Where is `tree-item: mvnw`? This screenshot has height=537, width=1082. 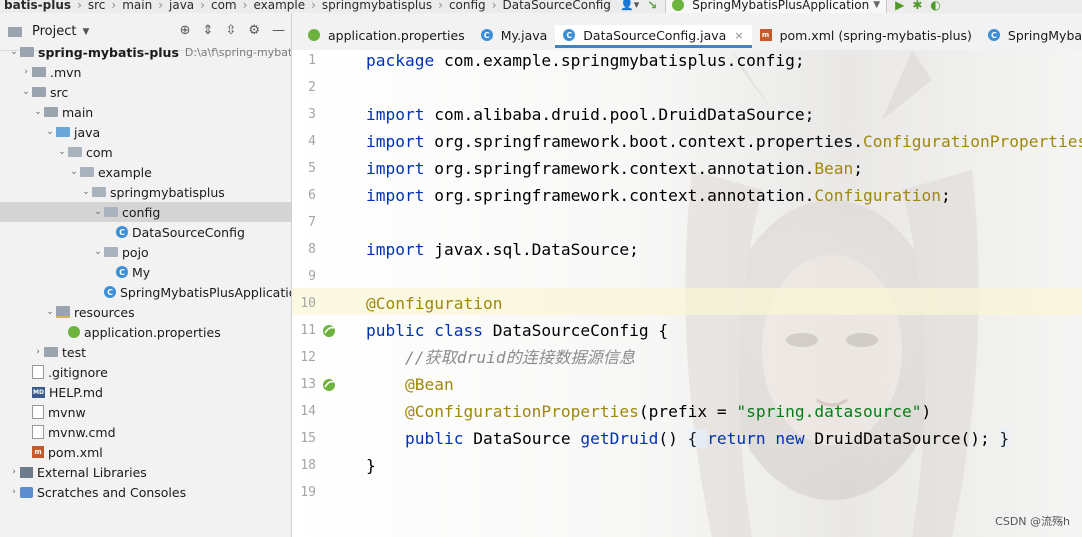 tree-item: mvnw is located at coordinates (145, 412).